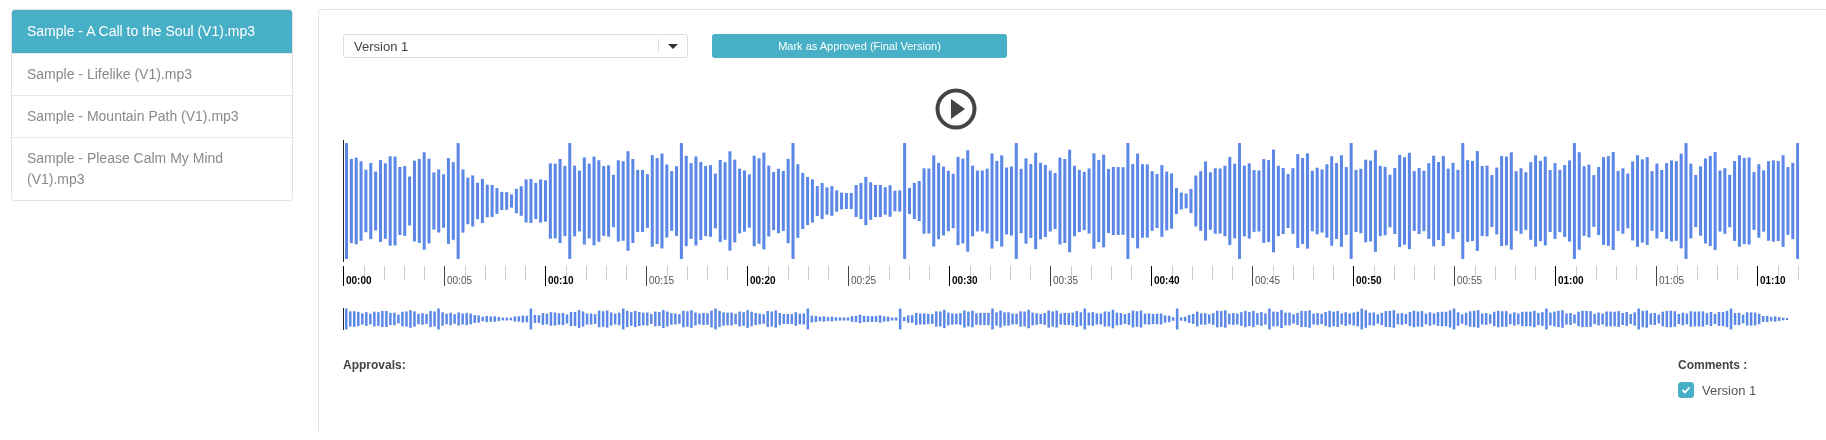 Image resolution: width=1826 pixels, height=440 pixels. I want to click on approvals-label: Approvals:, so click(374, 366).